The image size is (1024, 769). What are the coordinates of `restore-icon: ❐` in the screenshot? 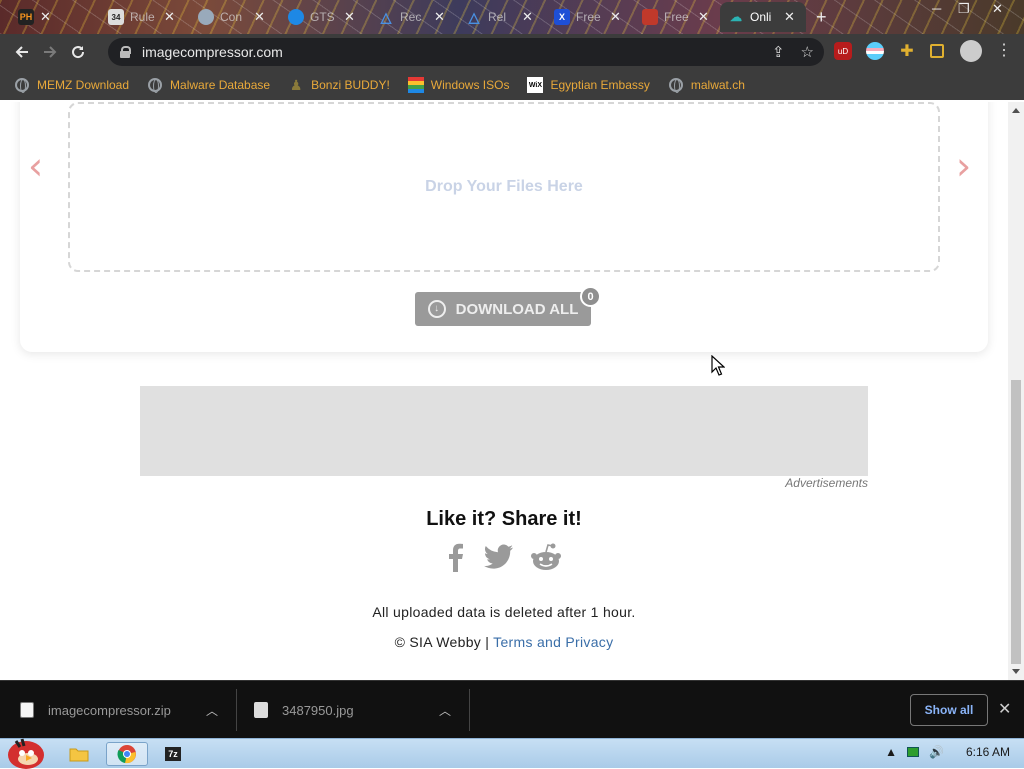 It's located at (964, 9).